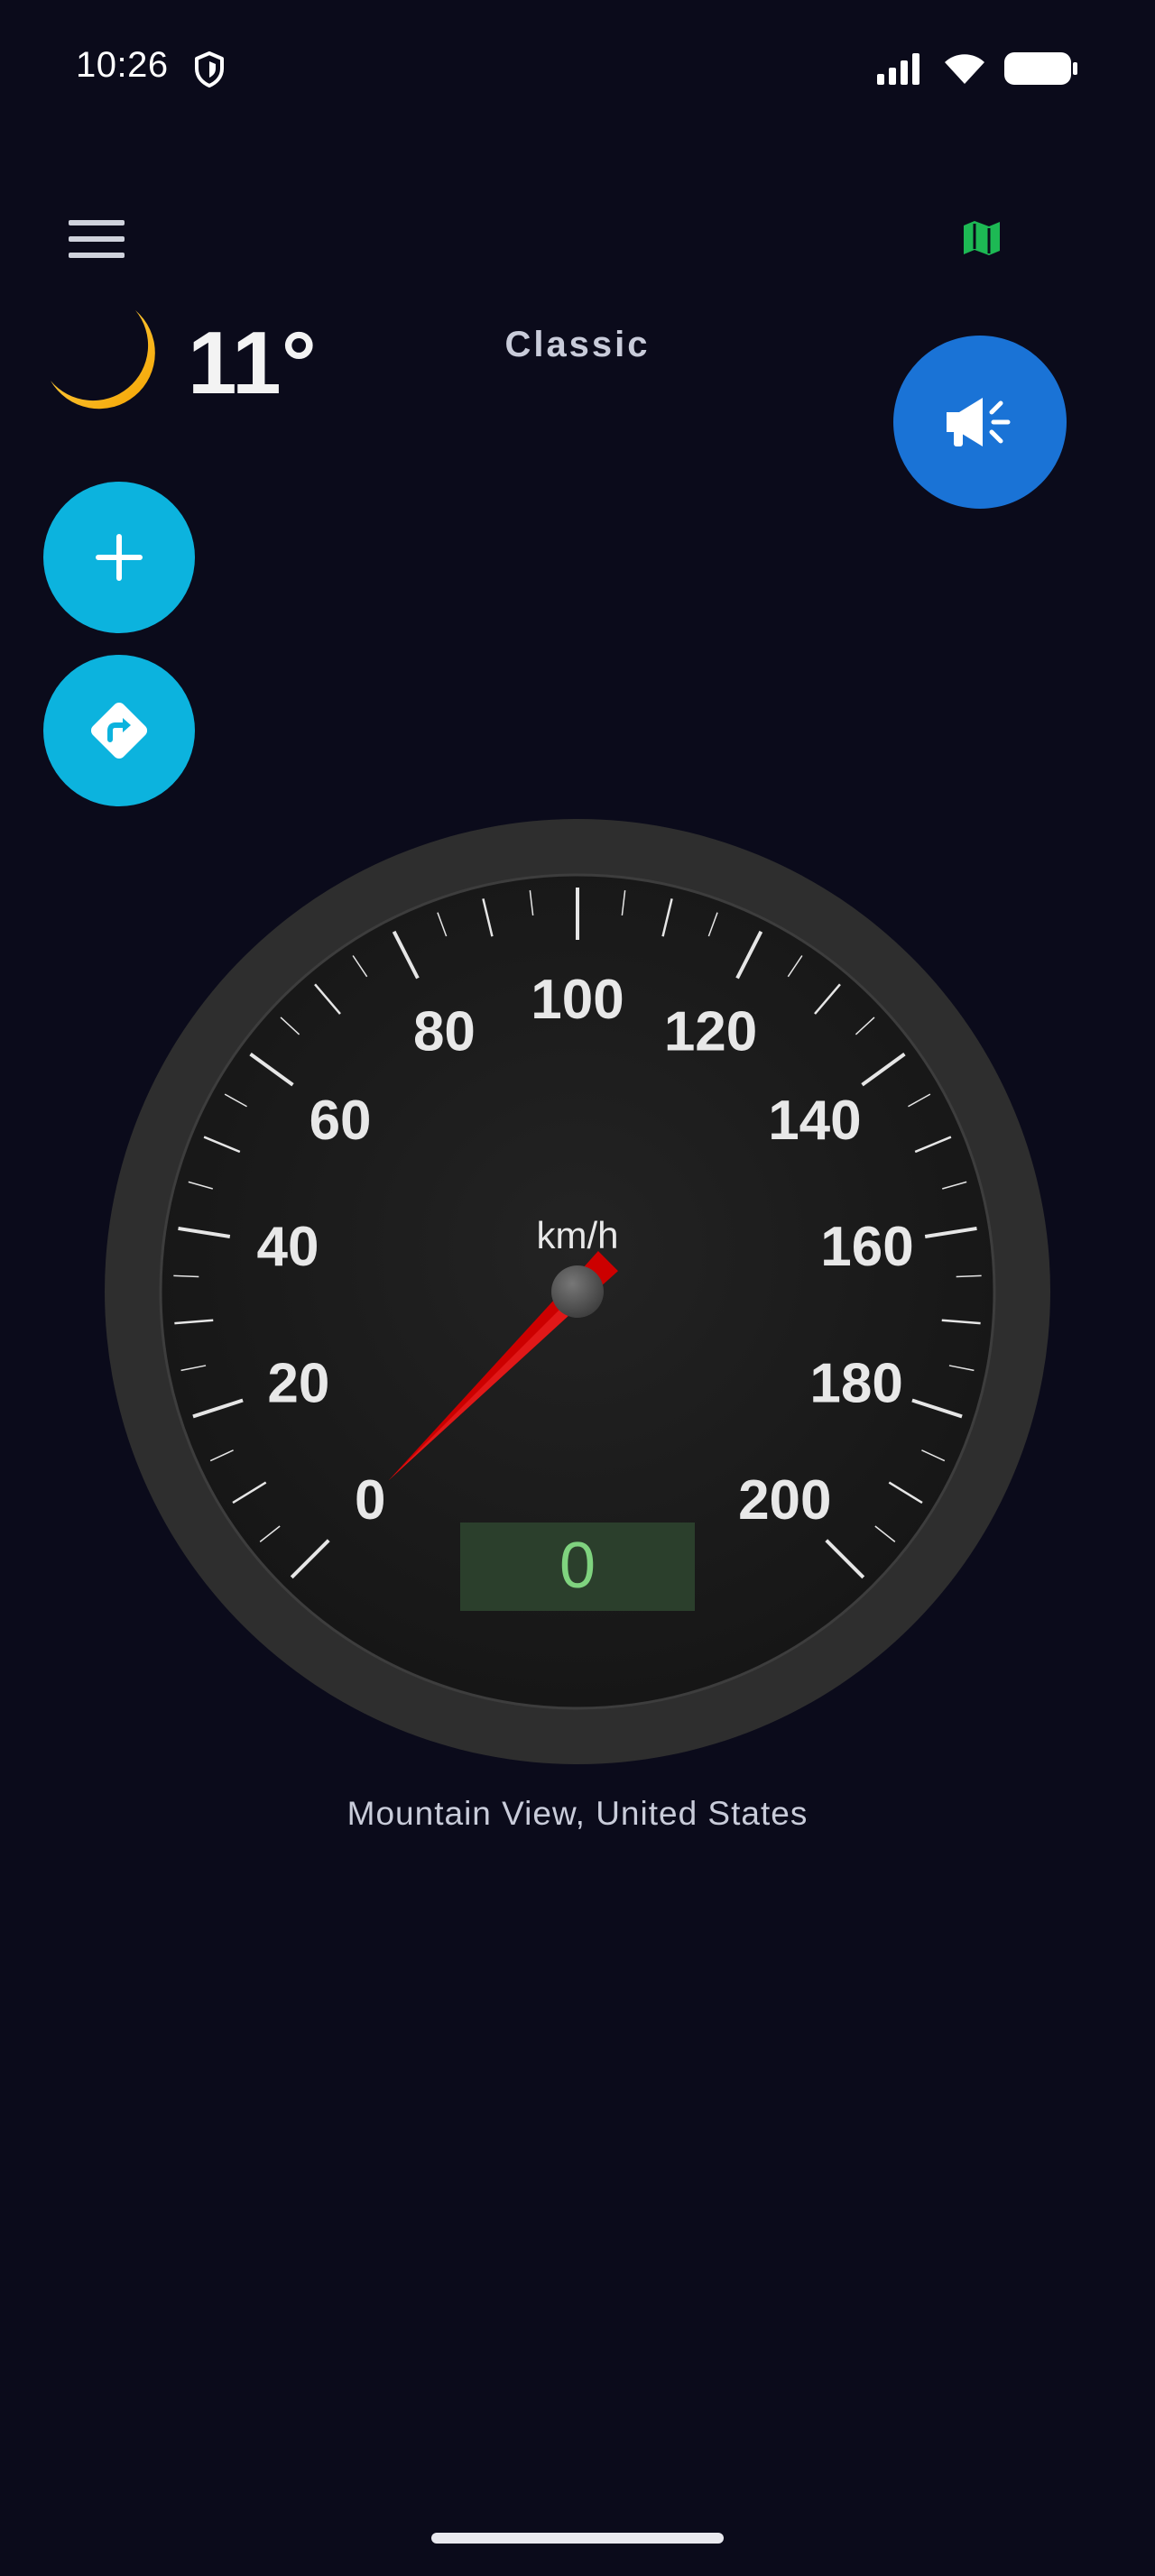  I want to click on plus-icon, so click(119, 557).